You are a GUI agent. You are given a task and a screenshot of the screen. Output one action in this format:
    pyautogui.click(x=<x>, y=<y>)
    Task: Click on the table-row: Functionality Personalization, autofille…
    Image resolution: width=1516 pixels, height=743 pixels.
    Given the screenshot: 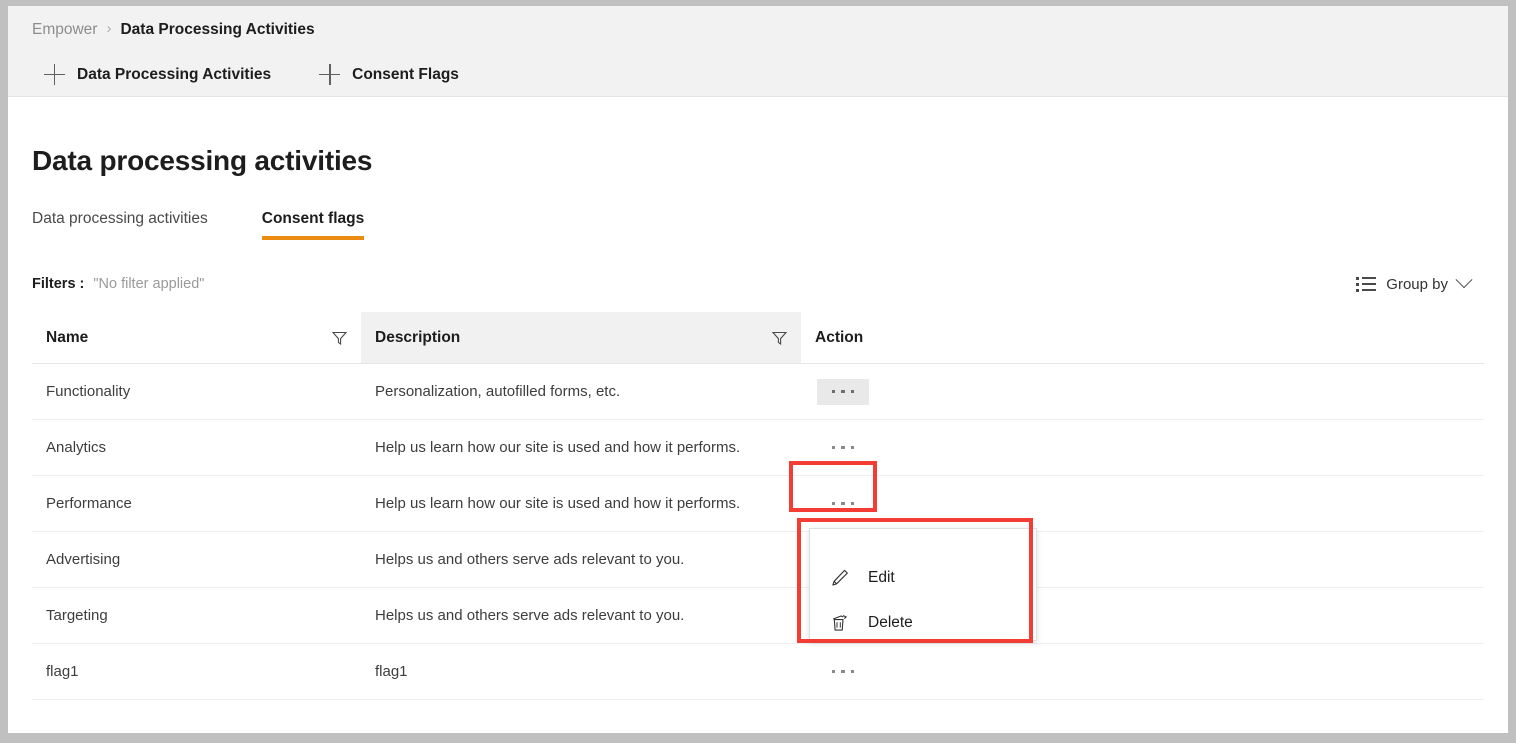 What is the action you would take?
    pyautogui.click(x=758, y=392)
    